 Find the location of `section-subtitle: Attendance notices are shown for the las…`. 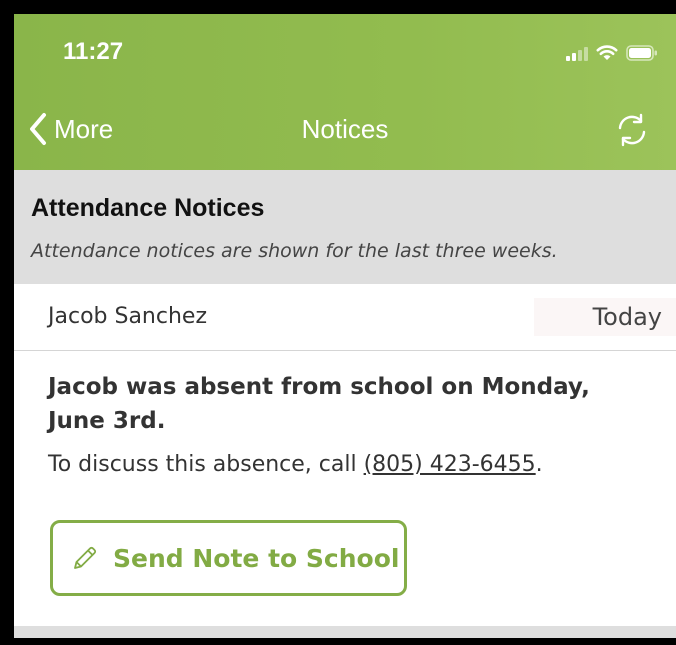

section-subtitle: Attendance notices are shown for the las… is located at coordinates (294, 251).